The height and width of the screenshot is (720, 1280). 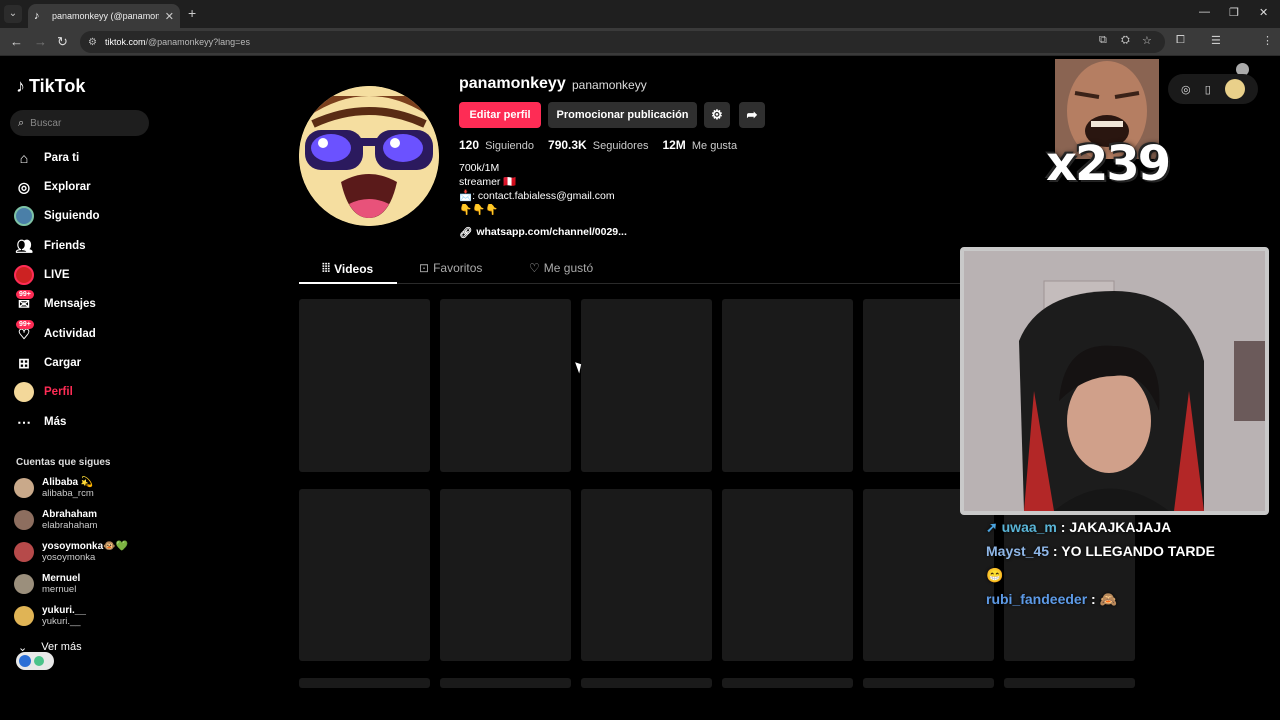 I want to click on following-account-item: Abrahaham elabrahaham, so click(x=55, y=520).